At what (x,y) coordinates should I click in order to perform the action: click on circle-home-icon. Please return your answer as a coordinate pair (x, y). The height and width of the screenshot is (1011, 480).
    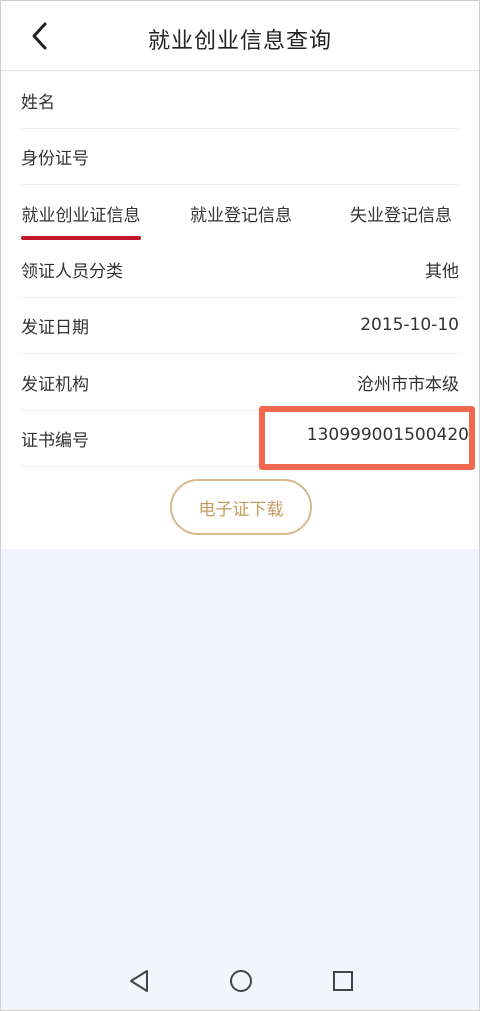
    Looking at the image, I should click on (241, 981).